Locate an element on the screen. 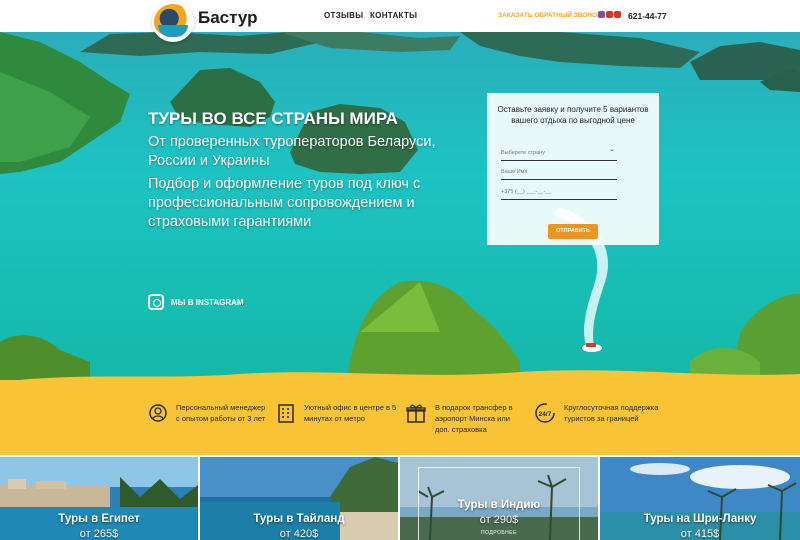  brand-name: Бастур is located at coordinates (228, 18).